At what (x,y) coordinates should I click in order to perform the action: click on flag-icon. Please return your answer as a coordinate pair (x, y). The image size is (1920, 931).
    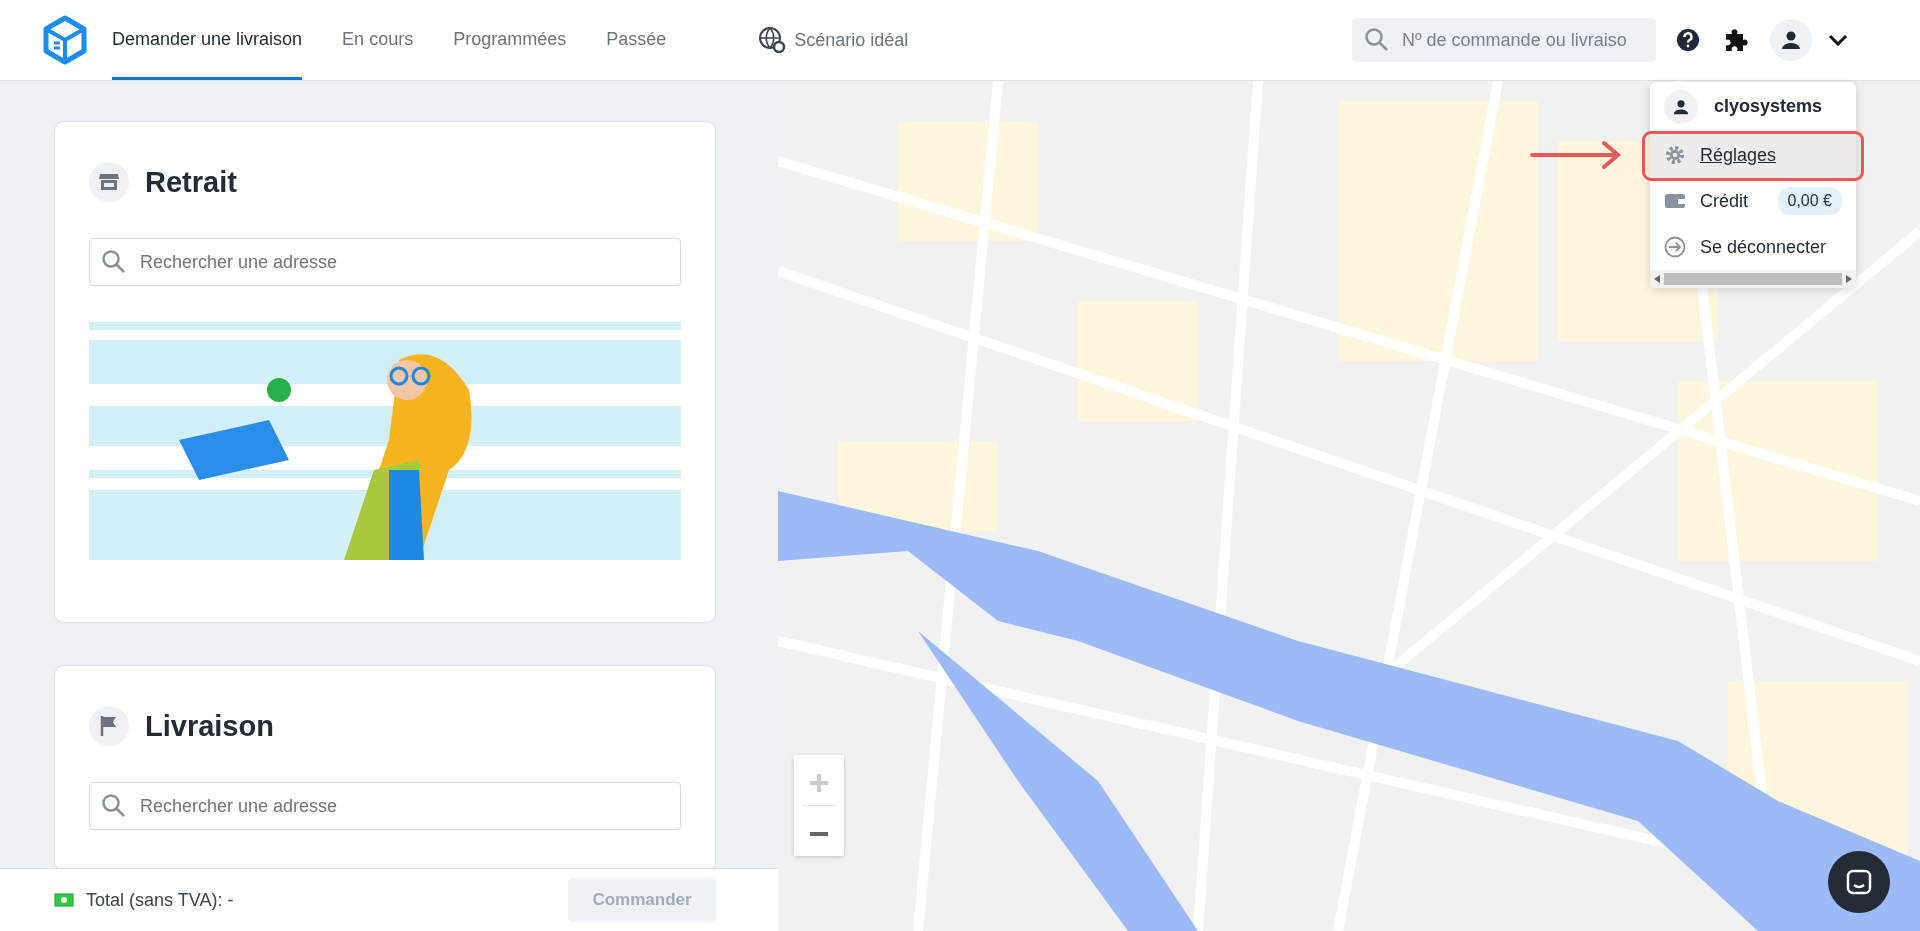
    Looking at the image, I should click on (109, 726).